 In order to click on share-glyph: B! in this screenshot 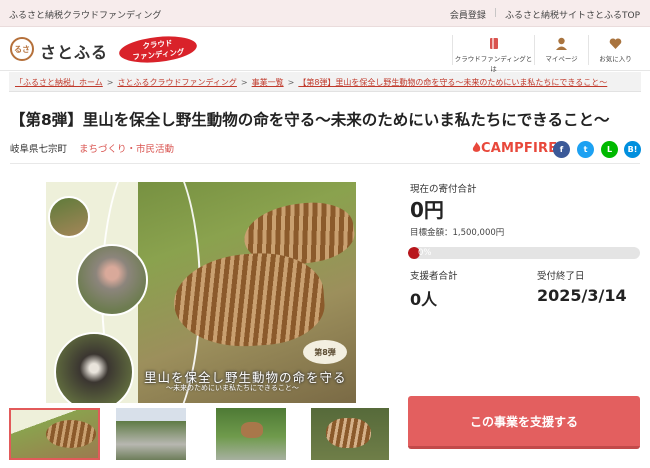, I will do `click(632, 149)`.